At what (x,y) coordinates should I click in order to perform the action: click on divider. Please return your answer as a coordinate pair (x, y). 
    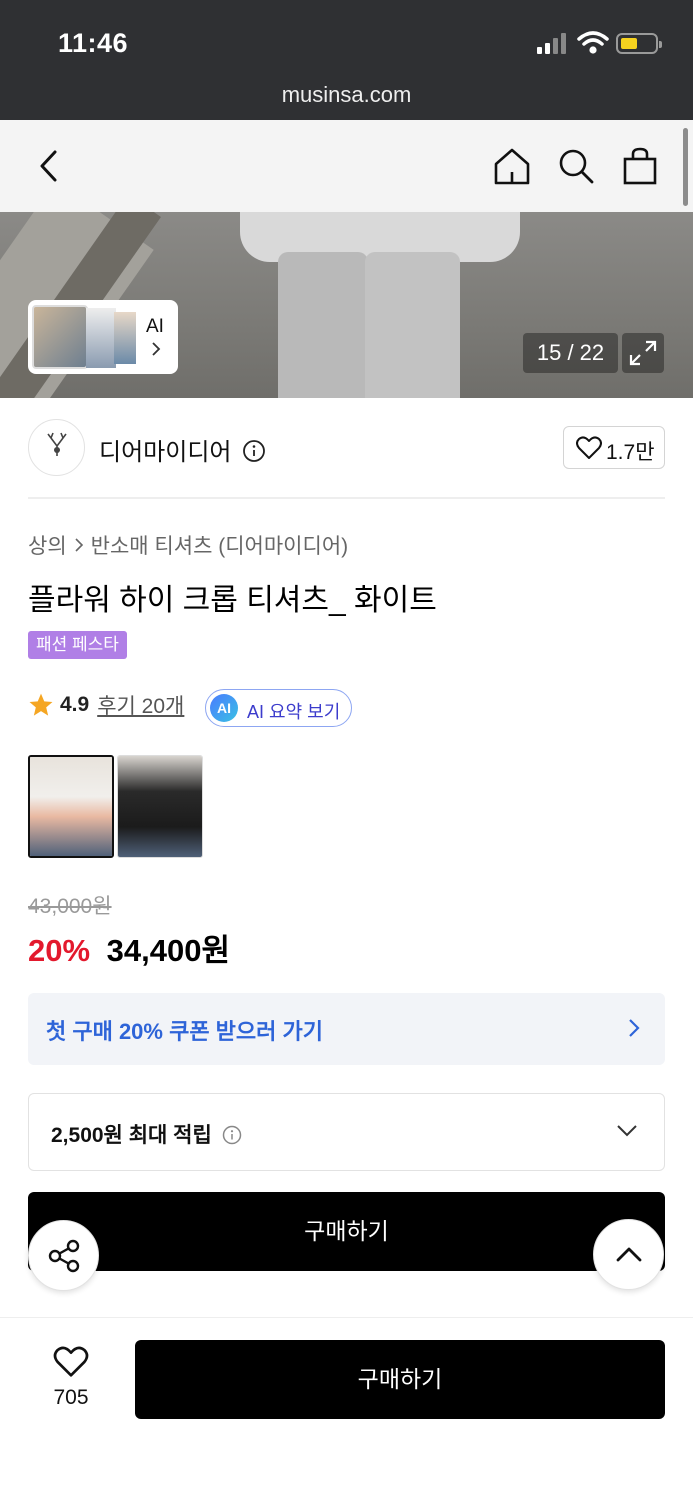
    Looking at the image, I should click on (346, 498).